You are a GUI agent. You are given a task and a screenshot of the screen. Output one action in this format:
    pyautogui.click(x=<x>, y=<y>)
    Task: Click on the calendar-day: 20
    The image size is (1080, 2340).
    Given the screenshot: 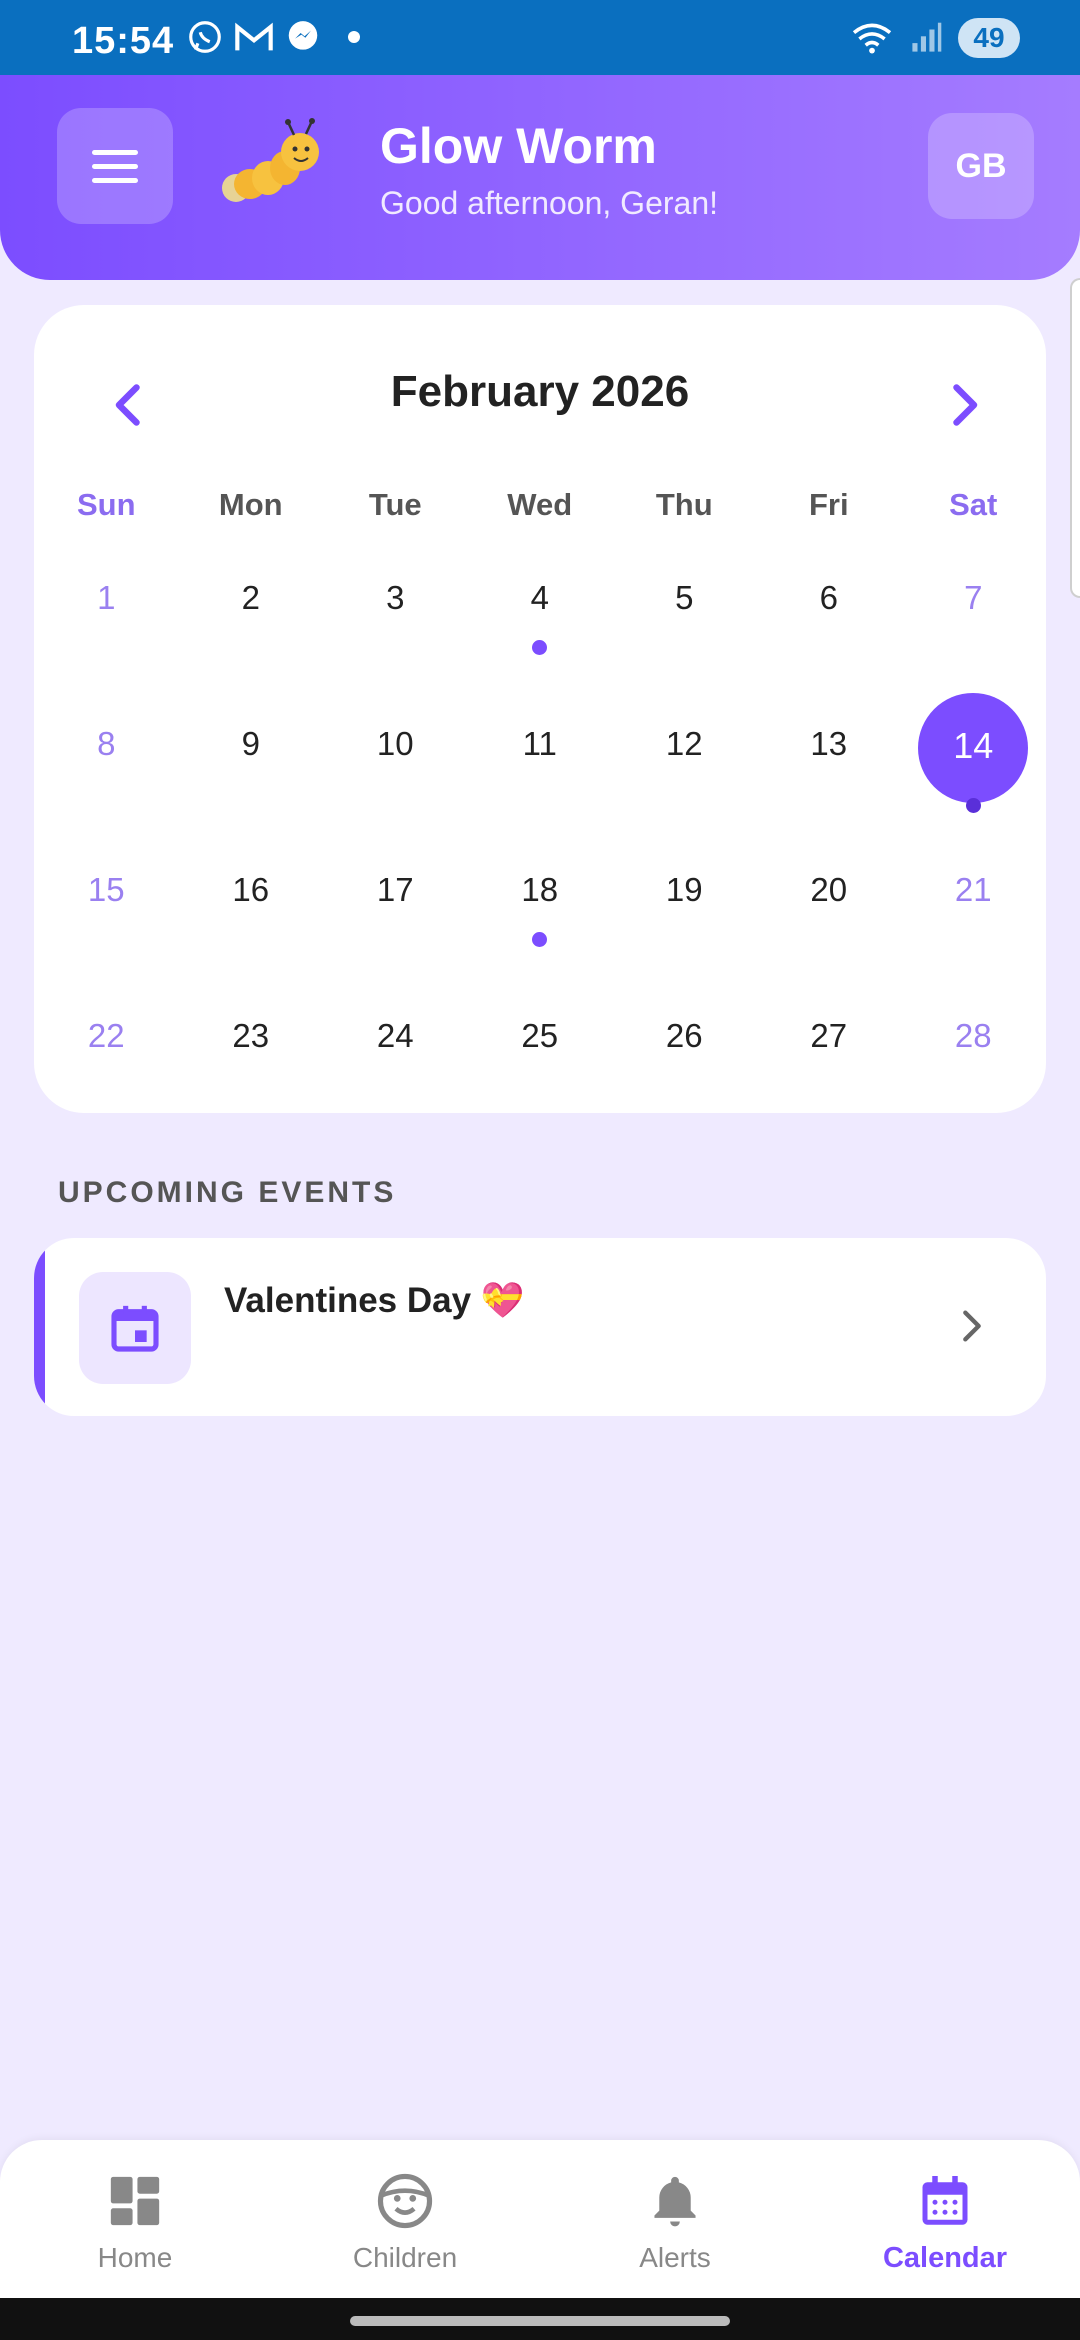 What is the action you would take?
    pyautogui.click(x=829, y=920)
    